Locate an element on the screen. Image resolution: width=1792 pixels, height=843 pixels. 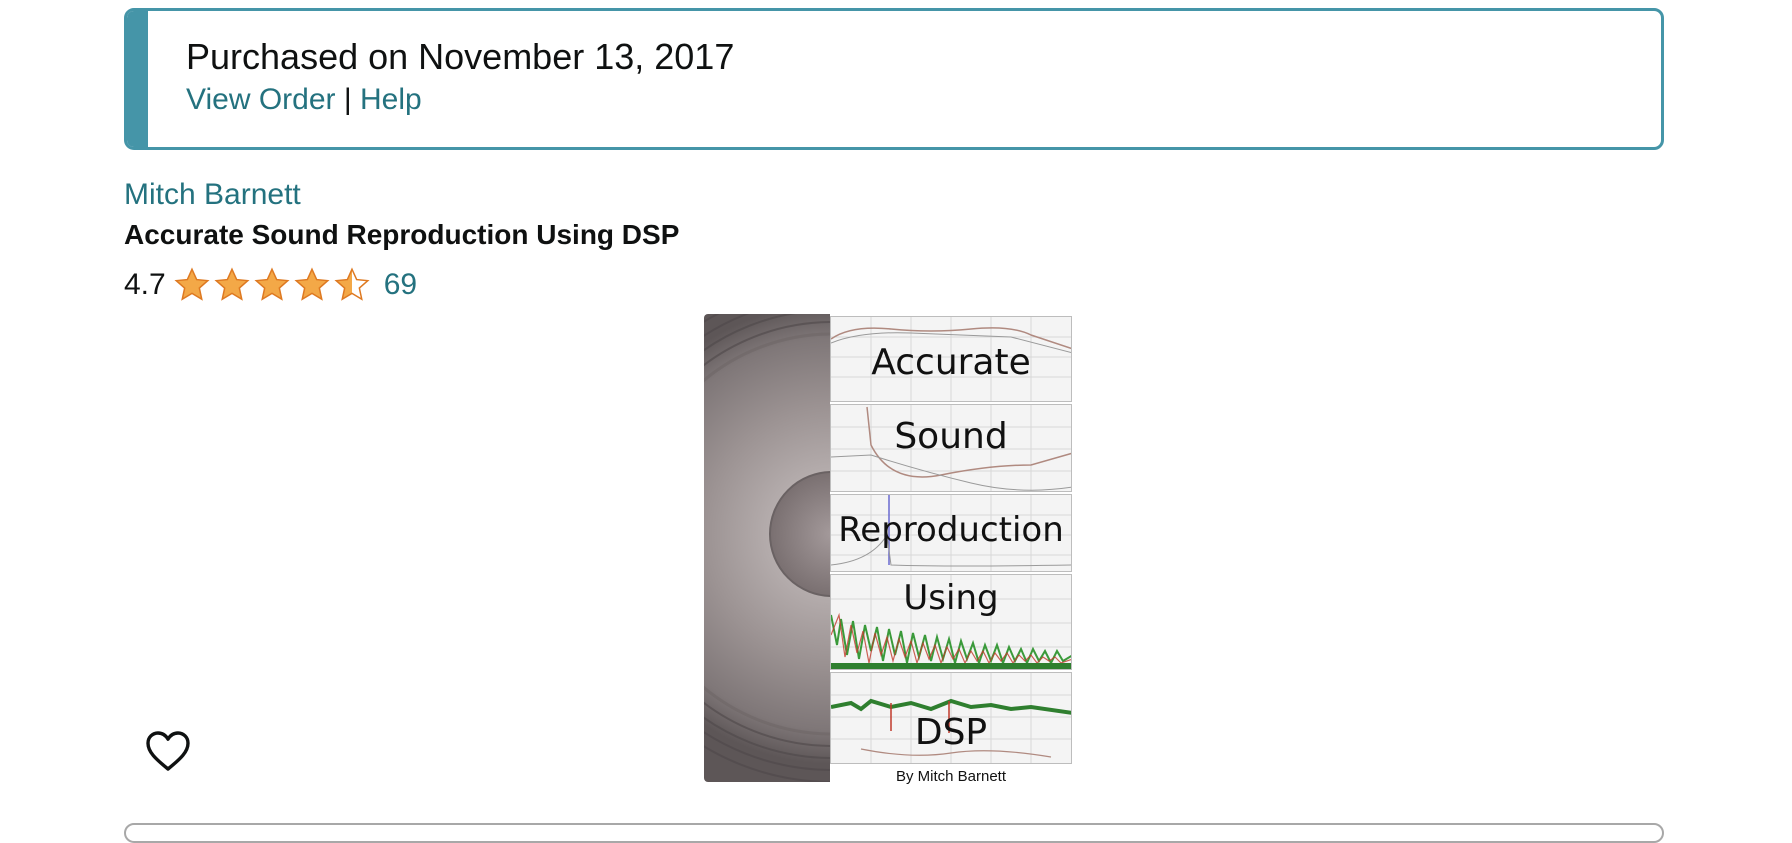
purchase-box-accent-bar is located at coordinates (137, 79).